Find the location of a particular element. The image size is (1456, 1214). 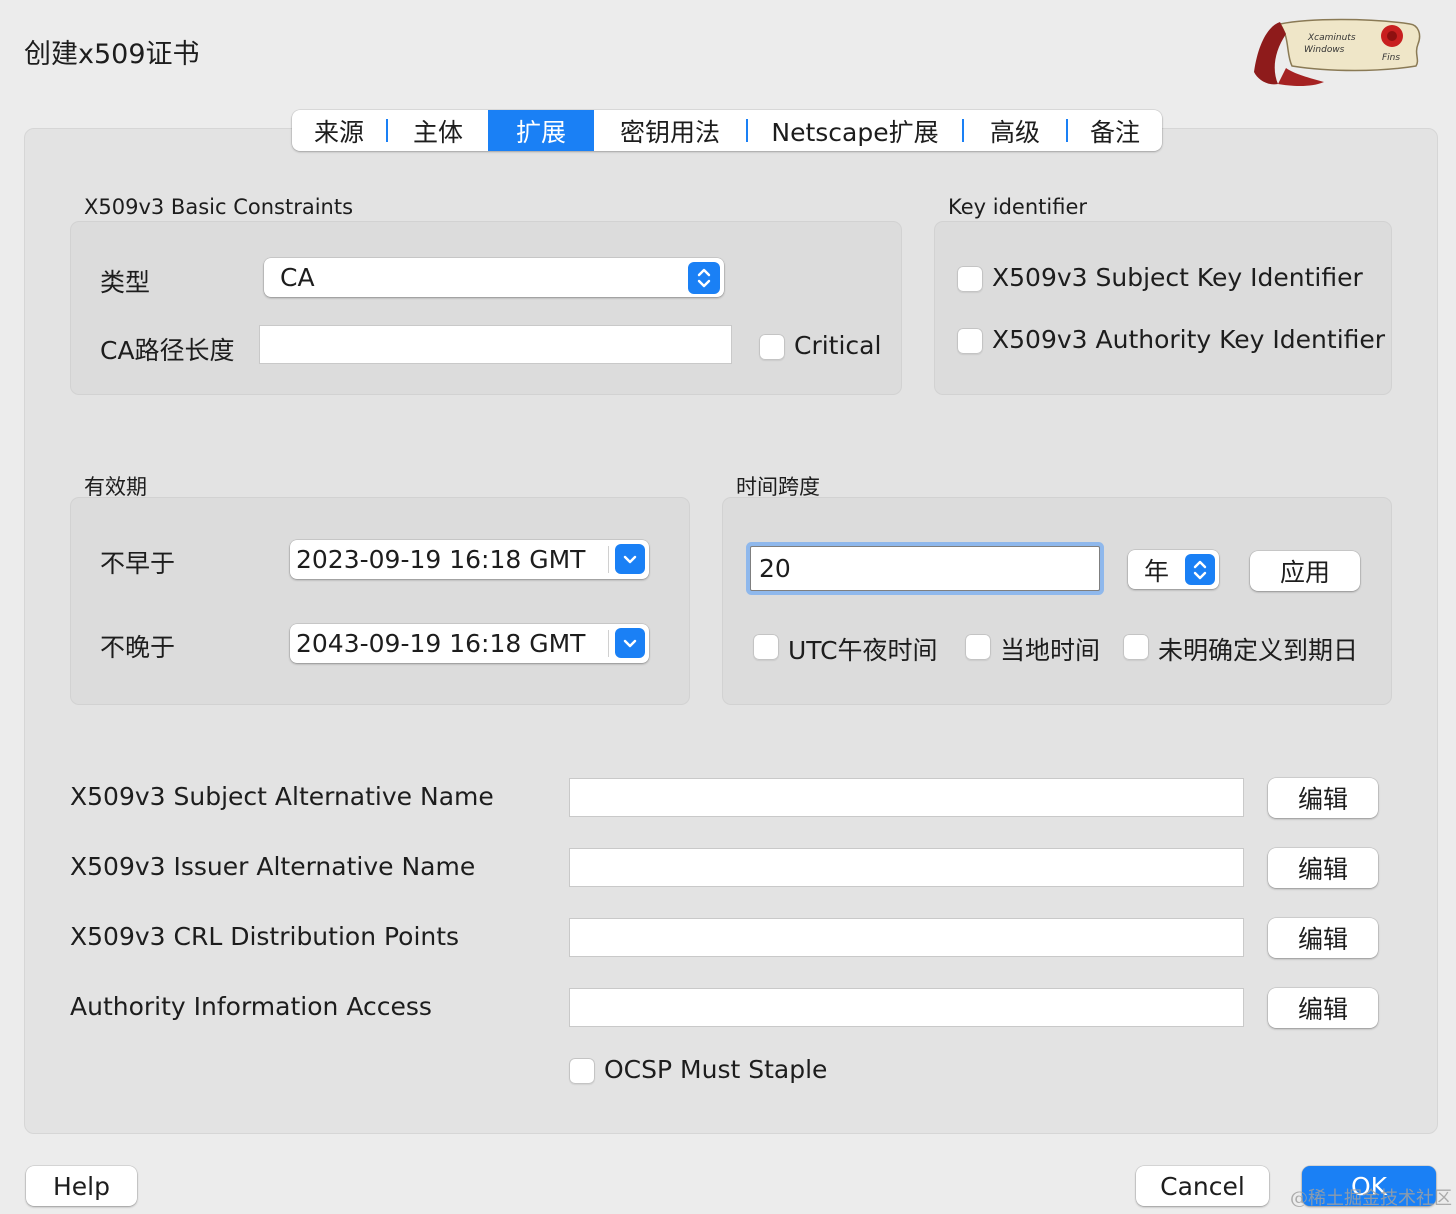

not-after-label: 不晚于 is located at coordinates (138, 647).